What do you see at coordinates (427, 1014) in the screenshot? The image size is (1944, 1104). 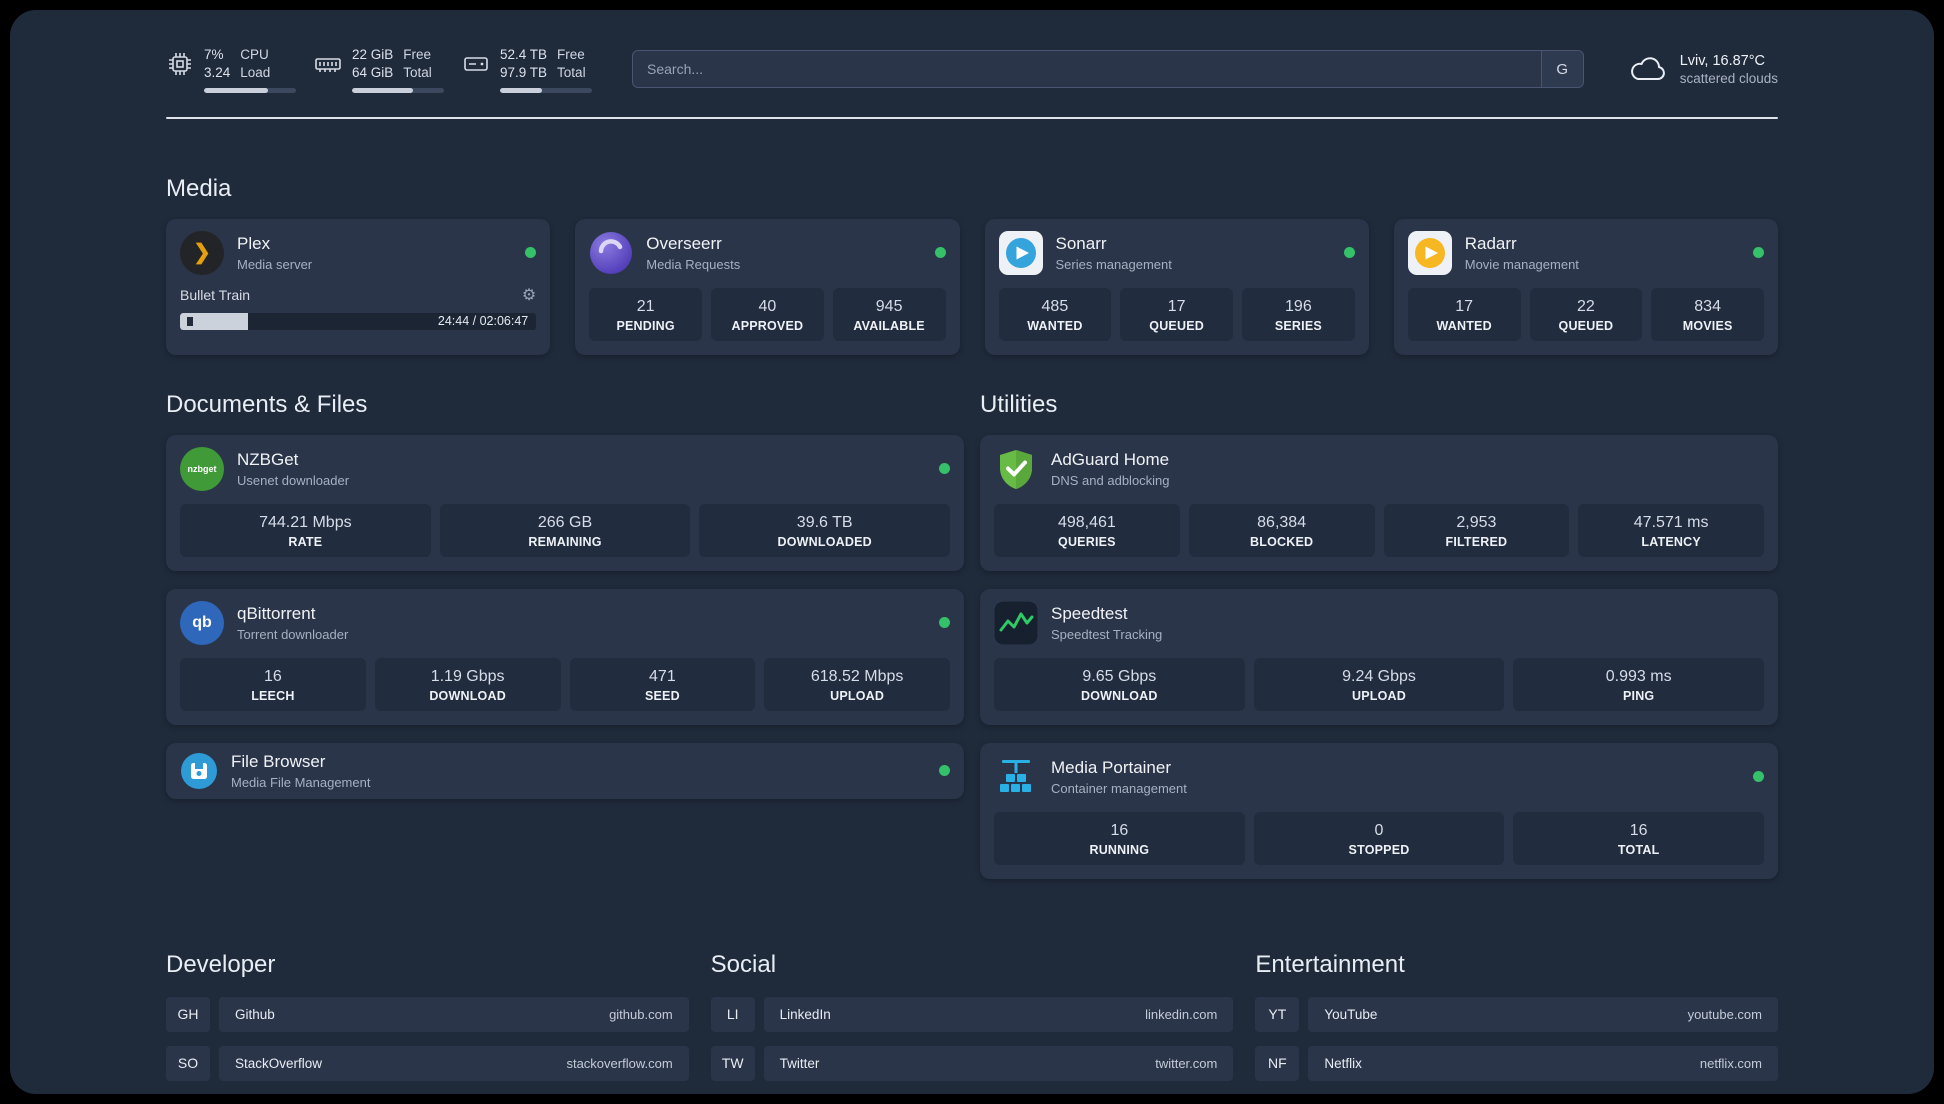 I see `bookmark-github: GH Github github.com` at bounding box center [427, 1014].